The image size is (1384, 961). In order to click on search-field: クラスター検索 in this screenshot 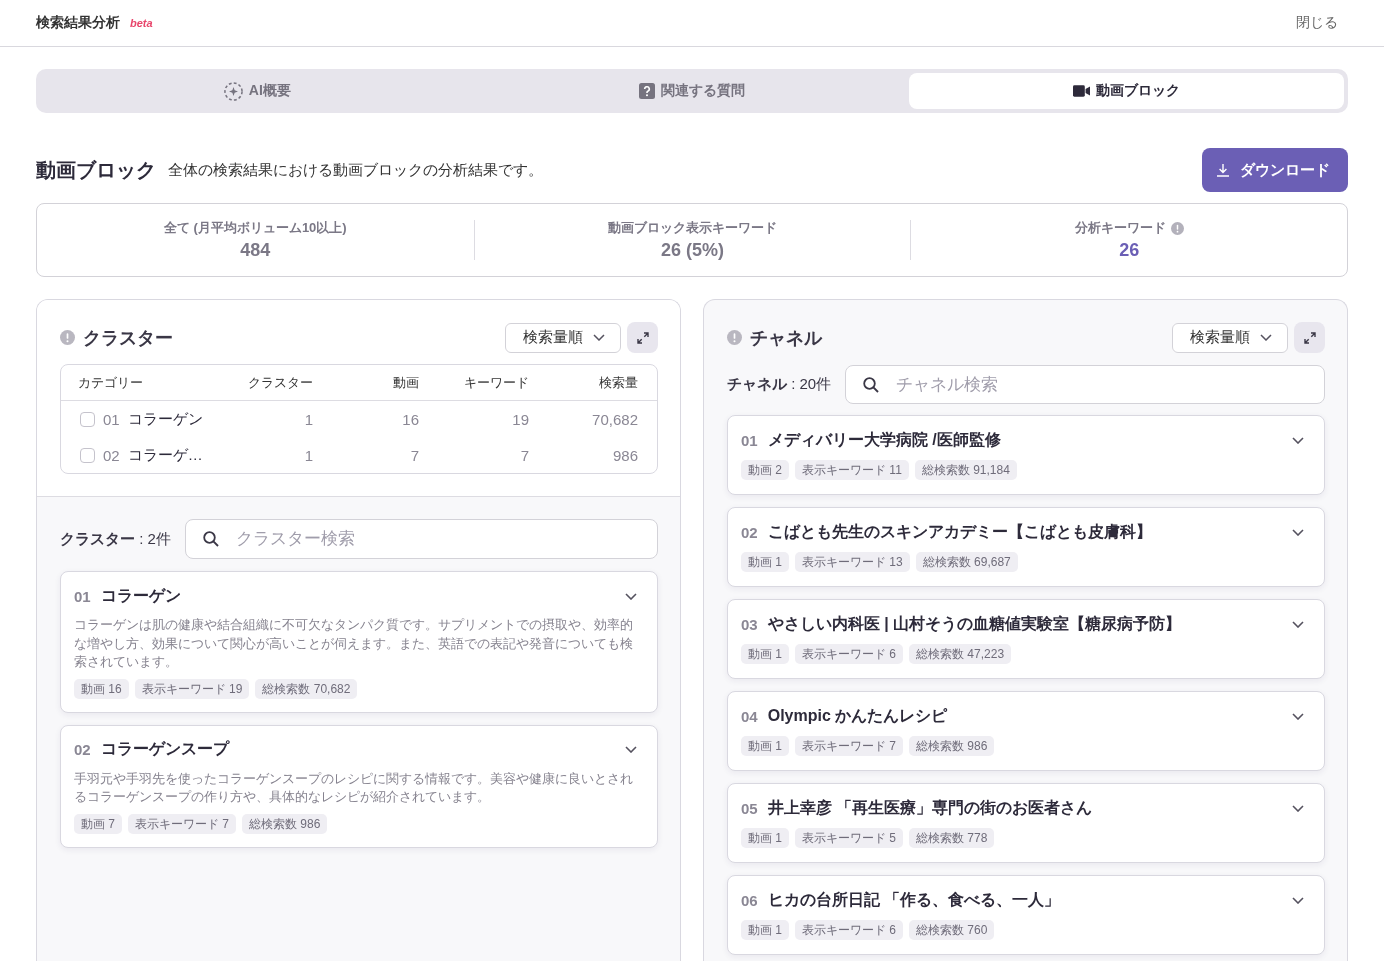, I will do `click(421, 539)`.